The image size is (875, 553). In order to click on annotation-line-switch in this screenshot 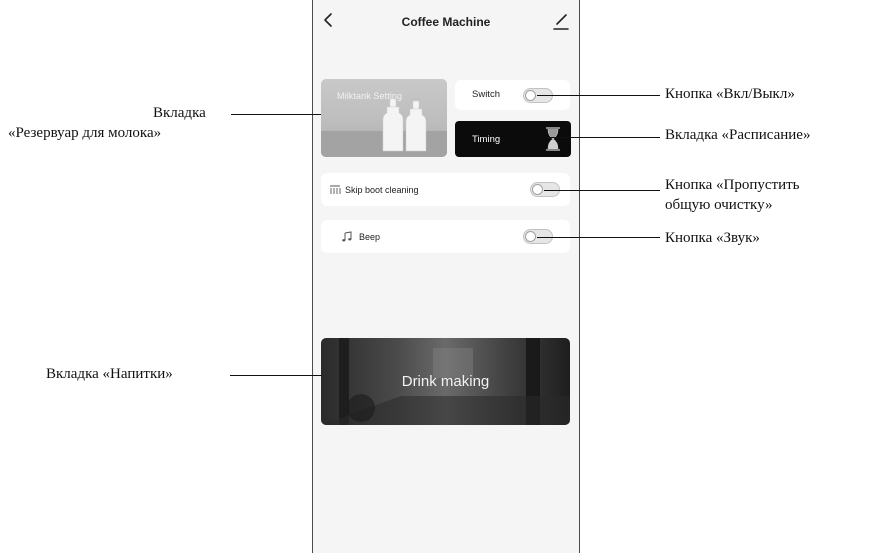, I will do `click(598, 95)`.